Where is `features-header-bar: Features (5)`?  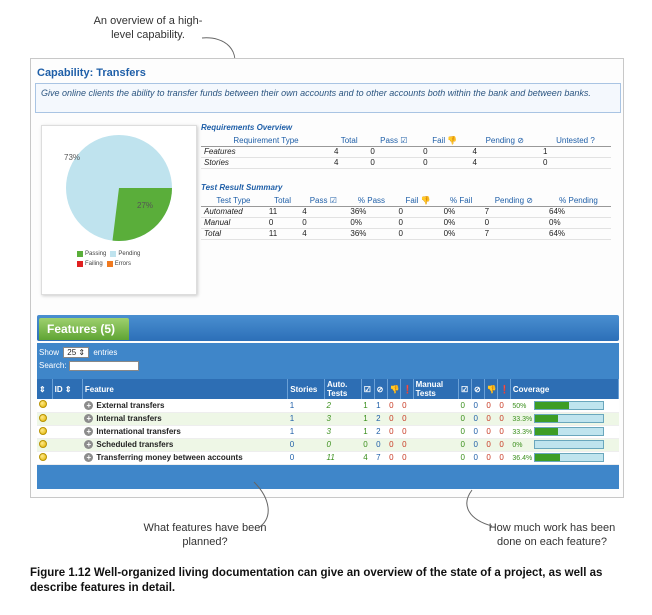
features-header-bar: Features (5) is located at coordinates (328, 328).